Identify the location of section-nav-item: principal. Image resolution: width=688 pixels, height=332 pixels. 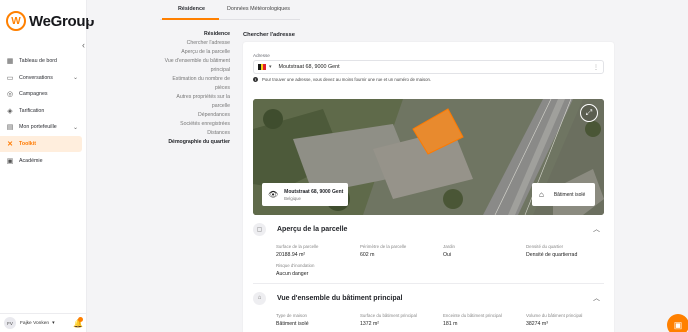
(190, 70).